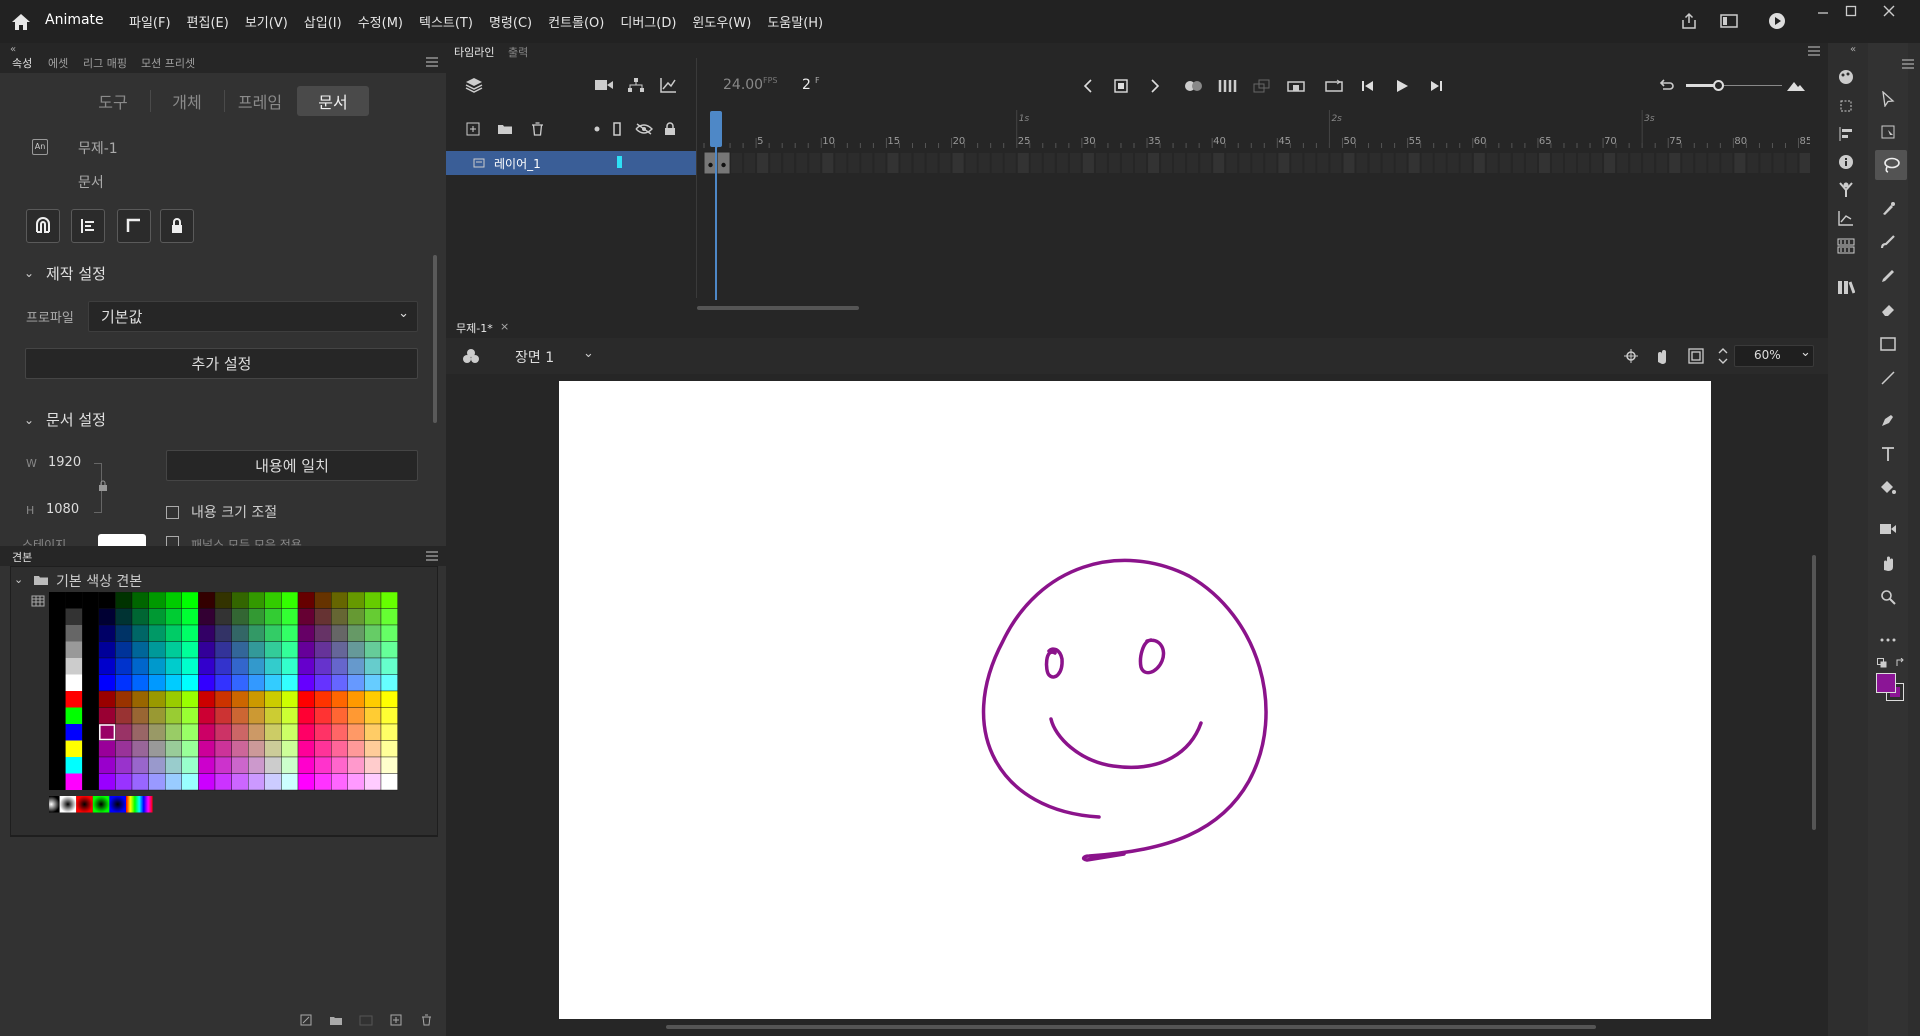  What do you see at coordinates (1723, 356) in the screenshot?
I see `updown-icon` at bounding box center [1723, 356].